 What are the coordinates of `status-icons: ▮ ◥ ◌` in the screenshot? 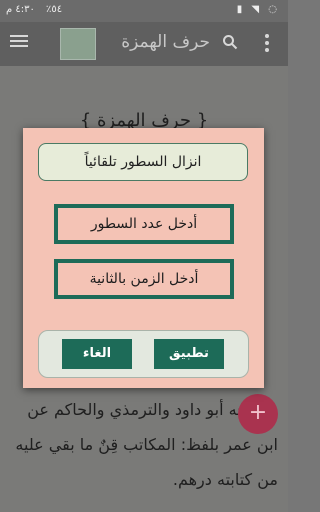 It's located at (258, 9).